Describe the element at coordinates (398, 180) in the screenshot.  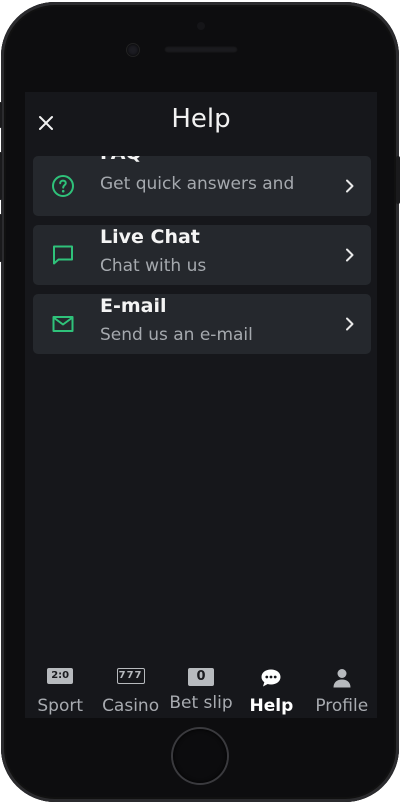
I see `power-button` at that location.